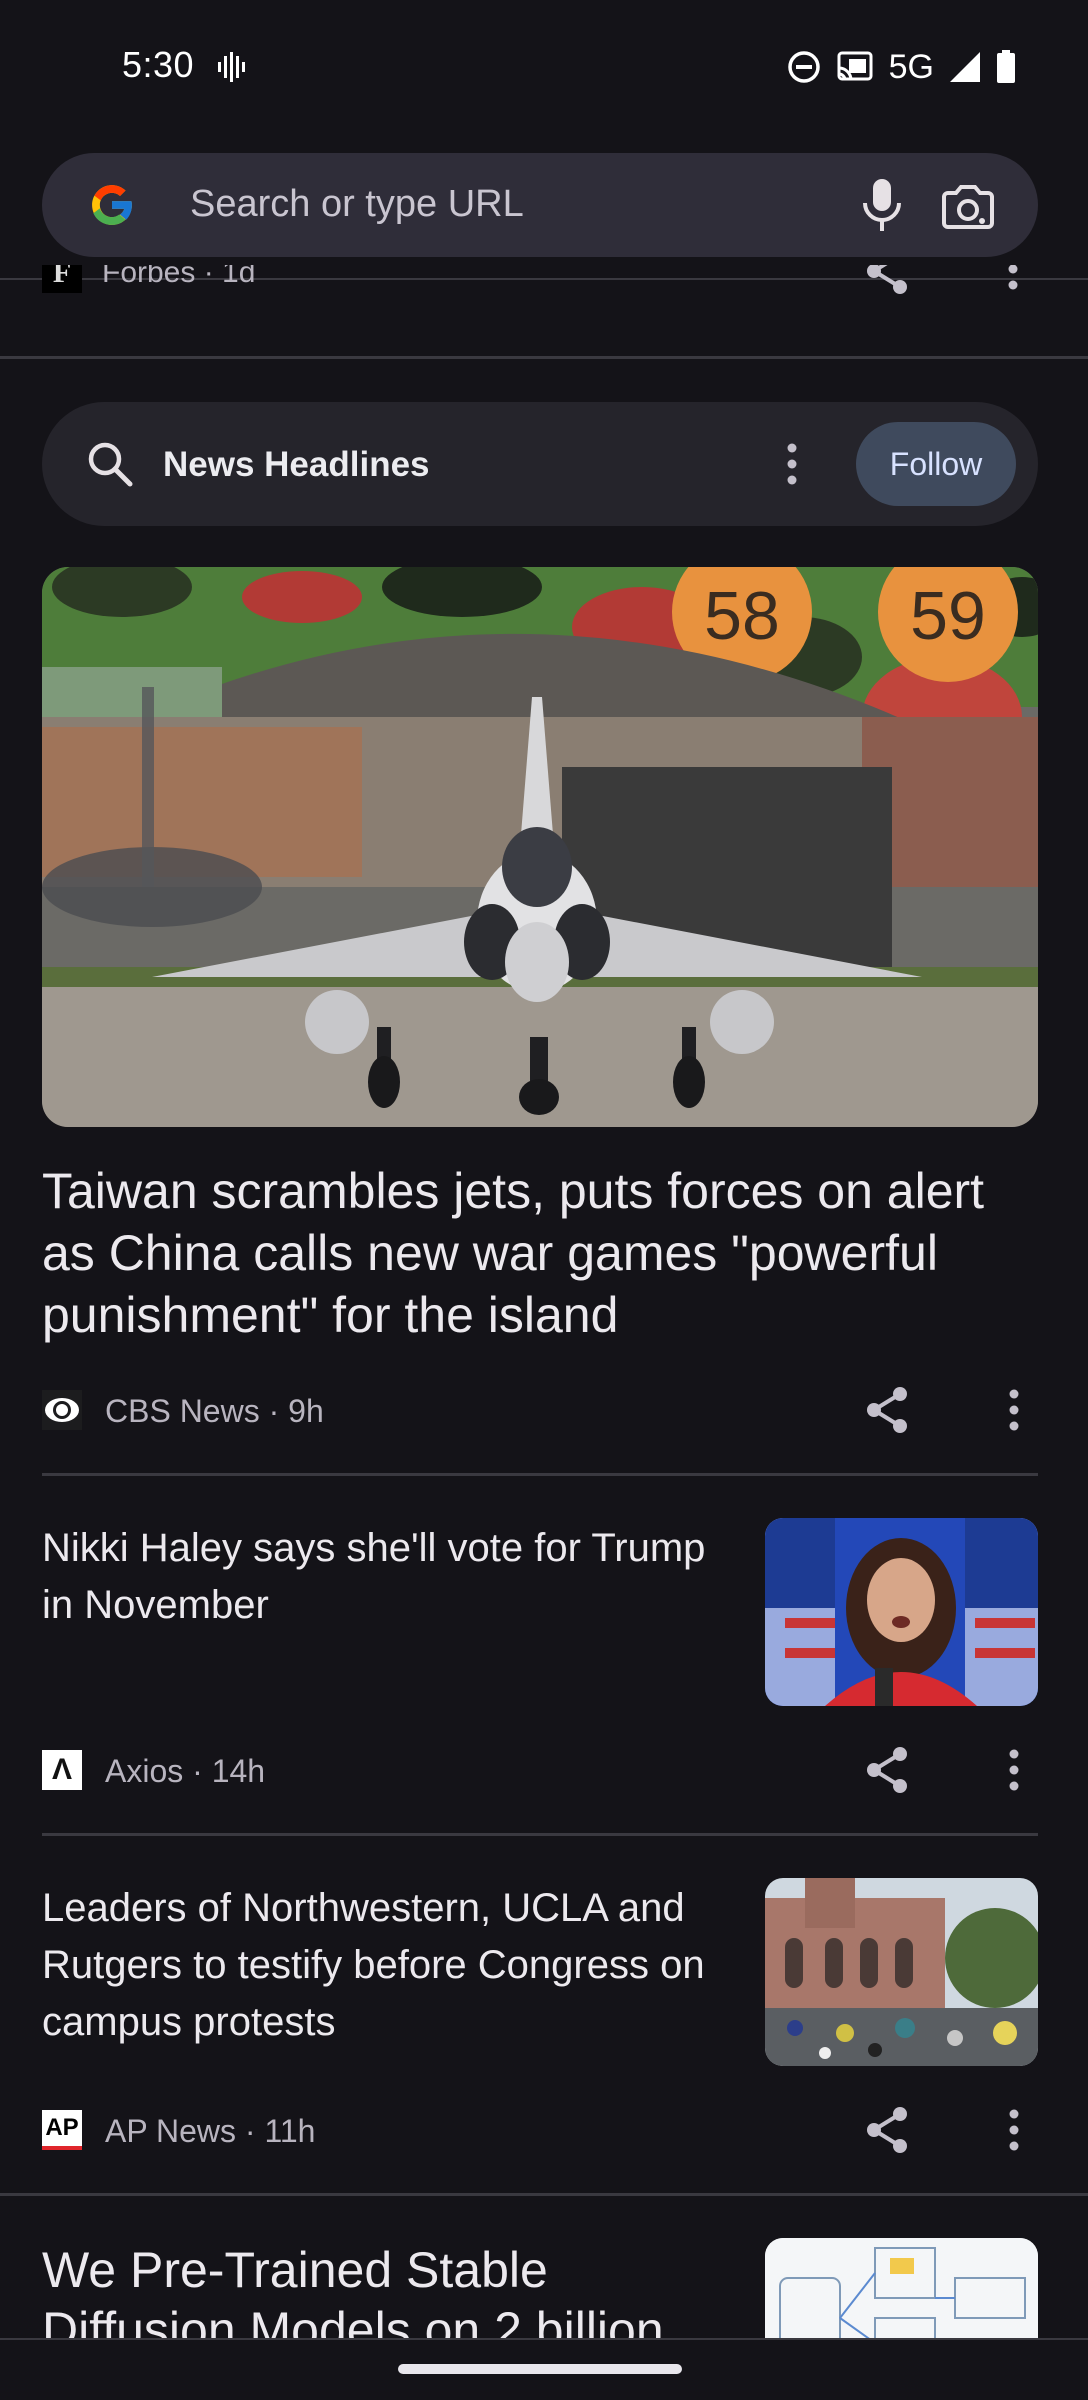  Describe the element at coordinates (803, 67) in the screenshot. I see `do-not-disturb-icon` at that location.